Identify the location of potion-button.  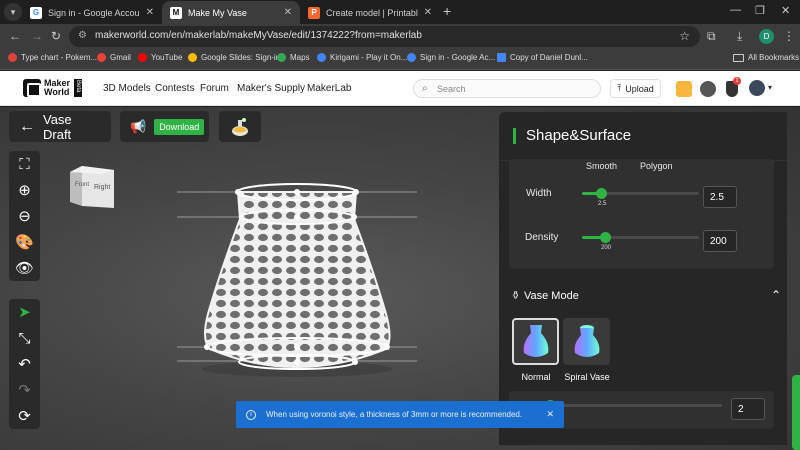
(240, 126).